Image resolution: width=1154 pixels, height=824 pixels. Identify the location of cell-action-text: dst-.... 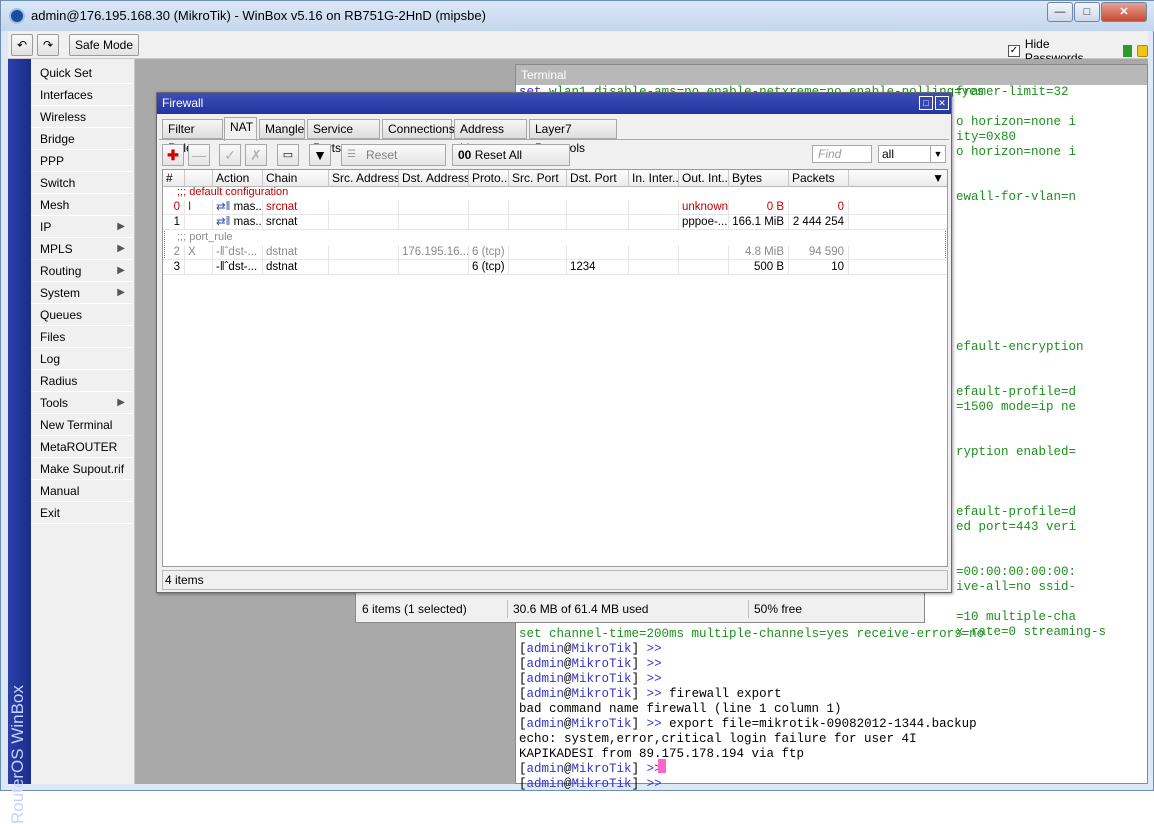
(243, 252).